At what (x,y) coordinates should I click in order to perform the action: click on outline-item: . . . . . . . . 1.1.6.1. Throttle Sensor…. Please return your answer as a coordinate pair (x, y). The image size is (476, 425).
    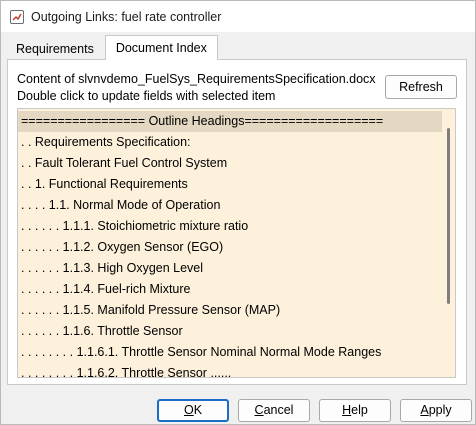
    Looking at the image, I should click on (230, 352).